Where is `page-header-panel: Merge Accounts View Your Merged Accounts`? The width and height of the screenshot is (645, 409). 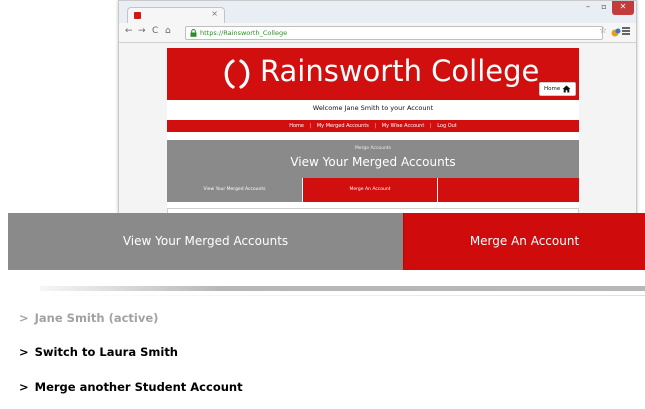
page-header-panel: Merge Accounts View Your Merged Accounts is located at coordinates (373, 159).